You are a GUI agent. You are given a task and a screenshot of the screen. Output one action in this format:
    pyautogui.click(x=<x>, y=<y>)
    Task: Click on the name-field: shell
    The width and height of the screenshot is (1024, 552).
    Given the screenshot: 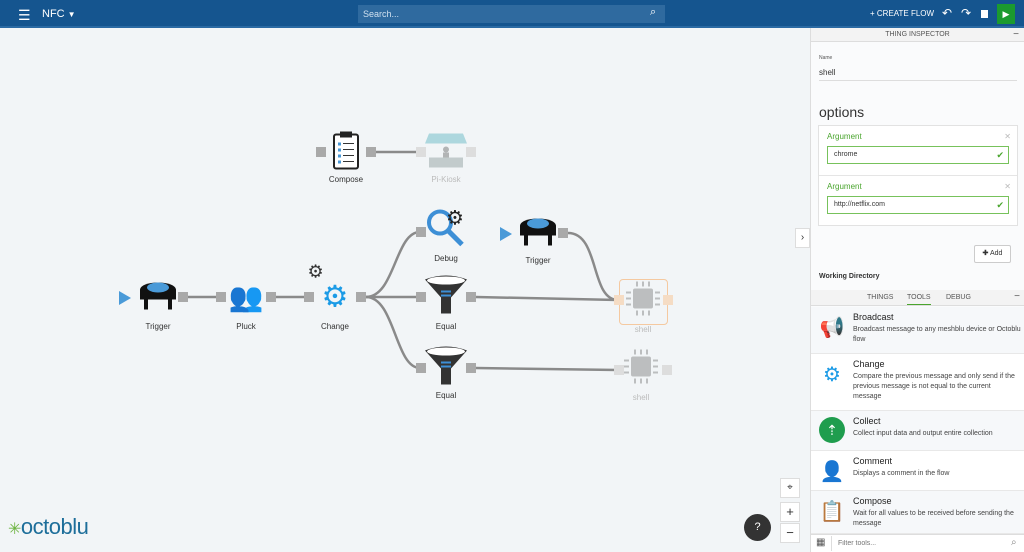 What is the action you would take?
    pyautogui.click(x=918, y=74)
    